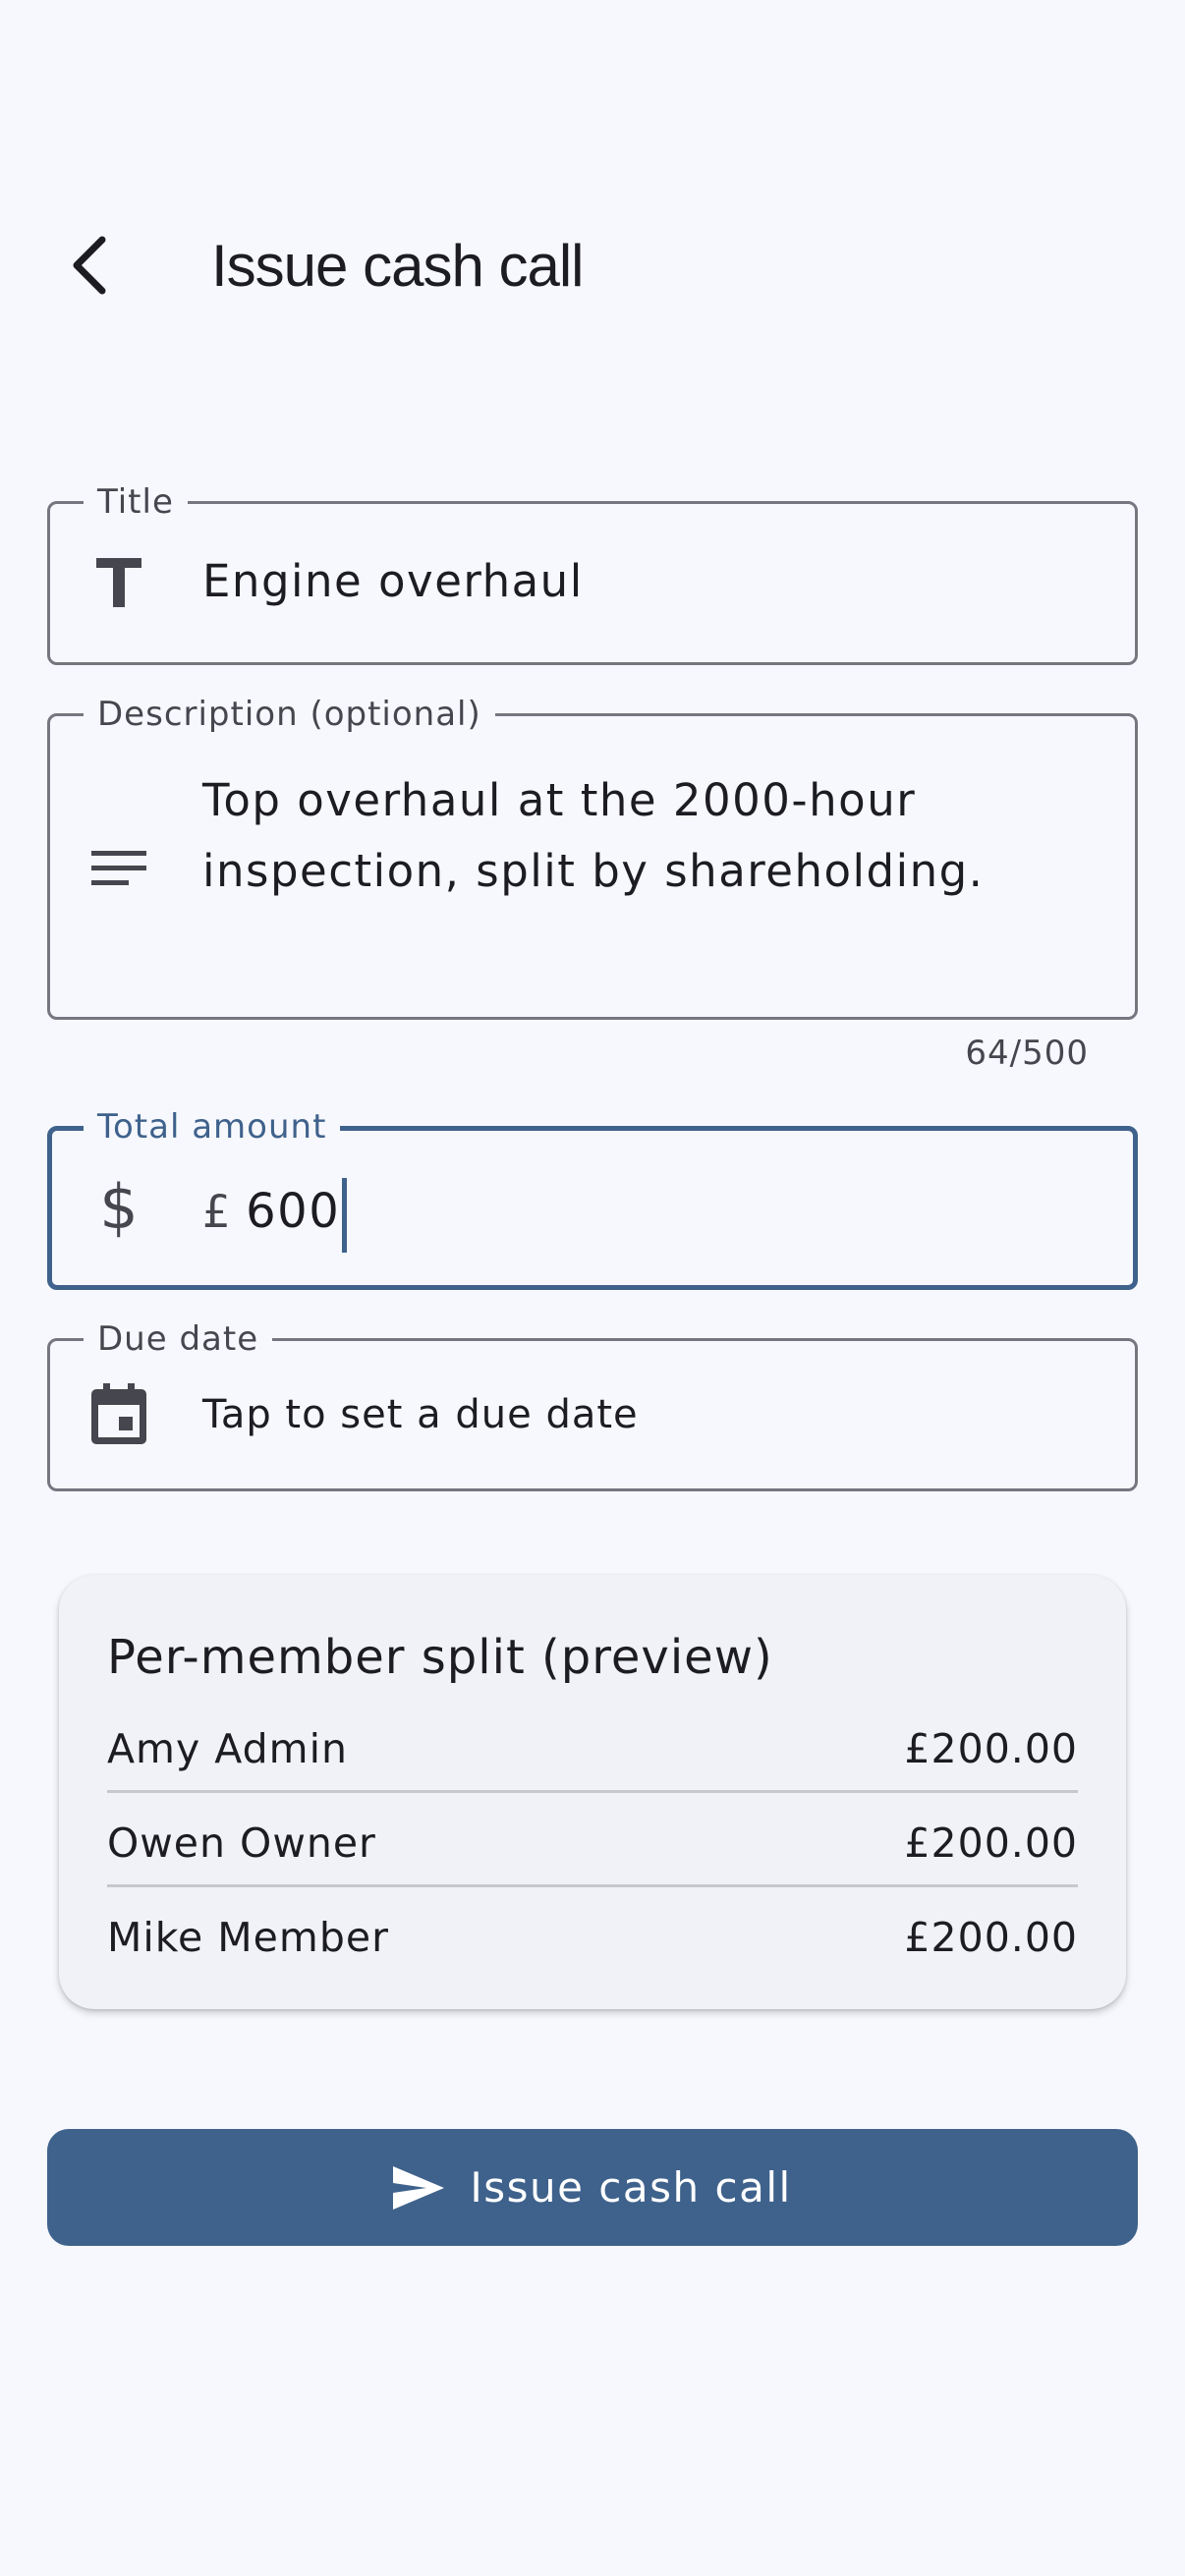 The width and height of the screenshot is (1185, 2576). What do you see at coordinates (289, 714) in the screenshot?
I see `description-field-label: Description (optional)` at bounding box center [289, 714].